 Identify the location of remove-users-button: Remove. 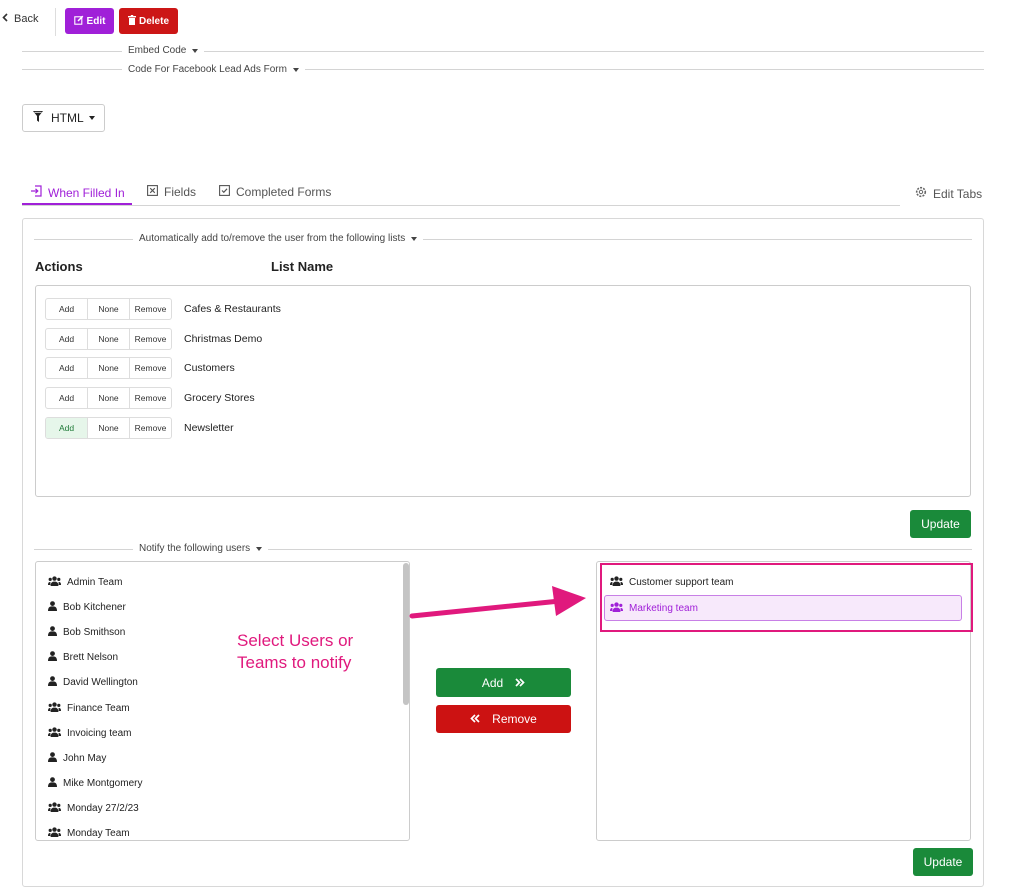
(503, 719).